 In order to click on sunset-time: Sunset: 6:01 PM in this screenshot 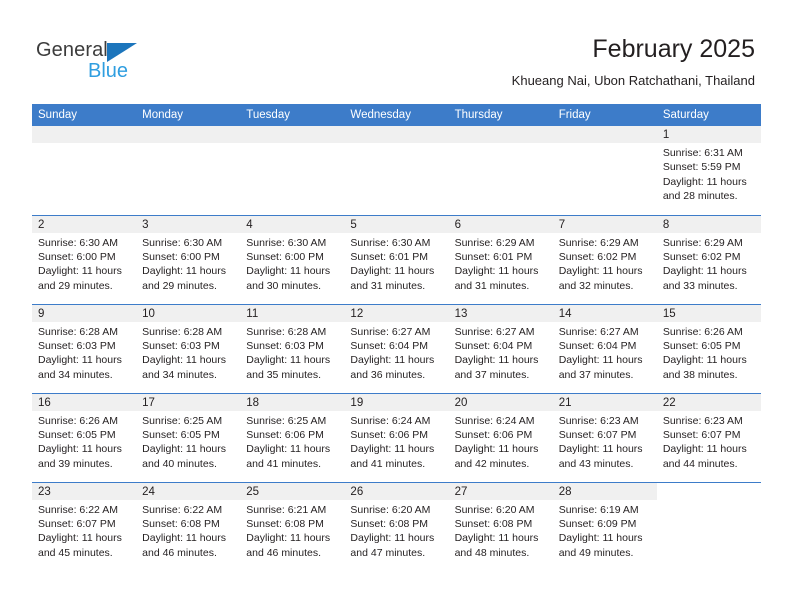, I will do `click(493, 256)`.